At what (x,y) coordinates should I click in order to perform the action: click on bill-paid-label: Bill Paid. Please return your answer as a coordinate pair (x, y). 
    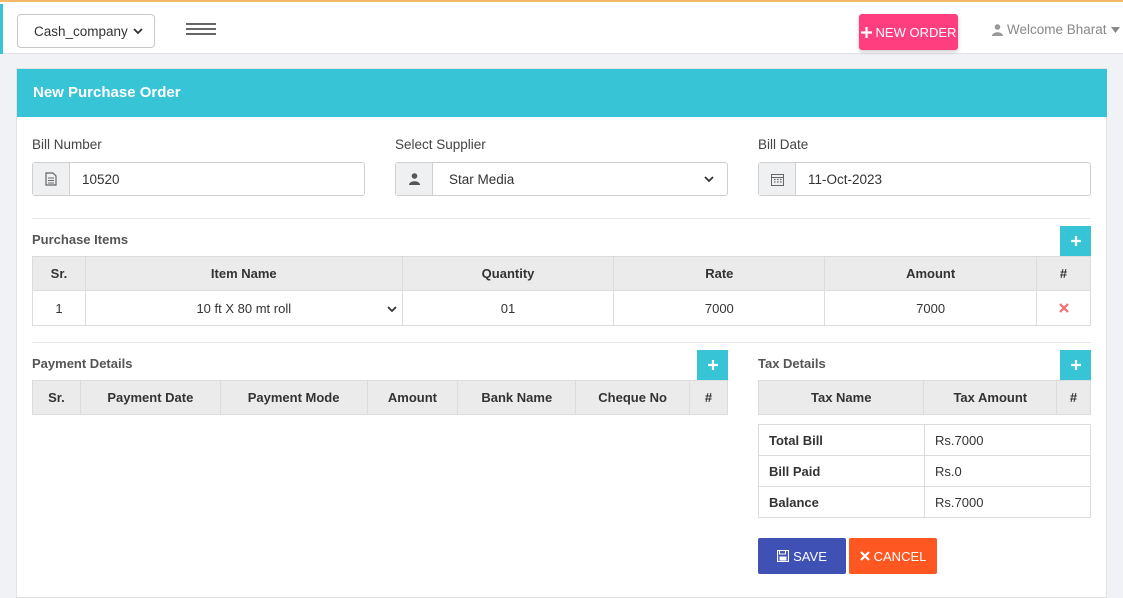
    Looking at the image, I should click on (841, 471).